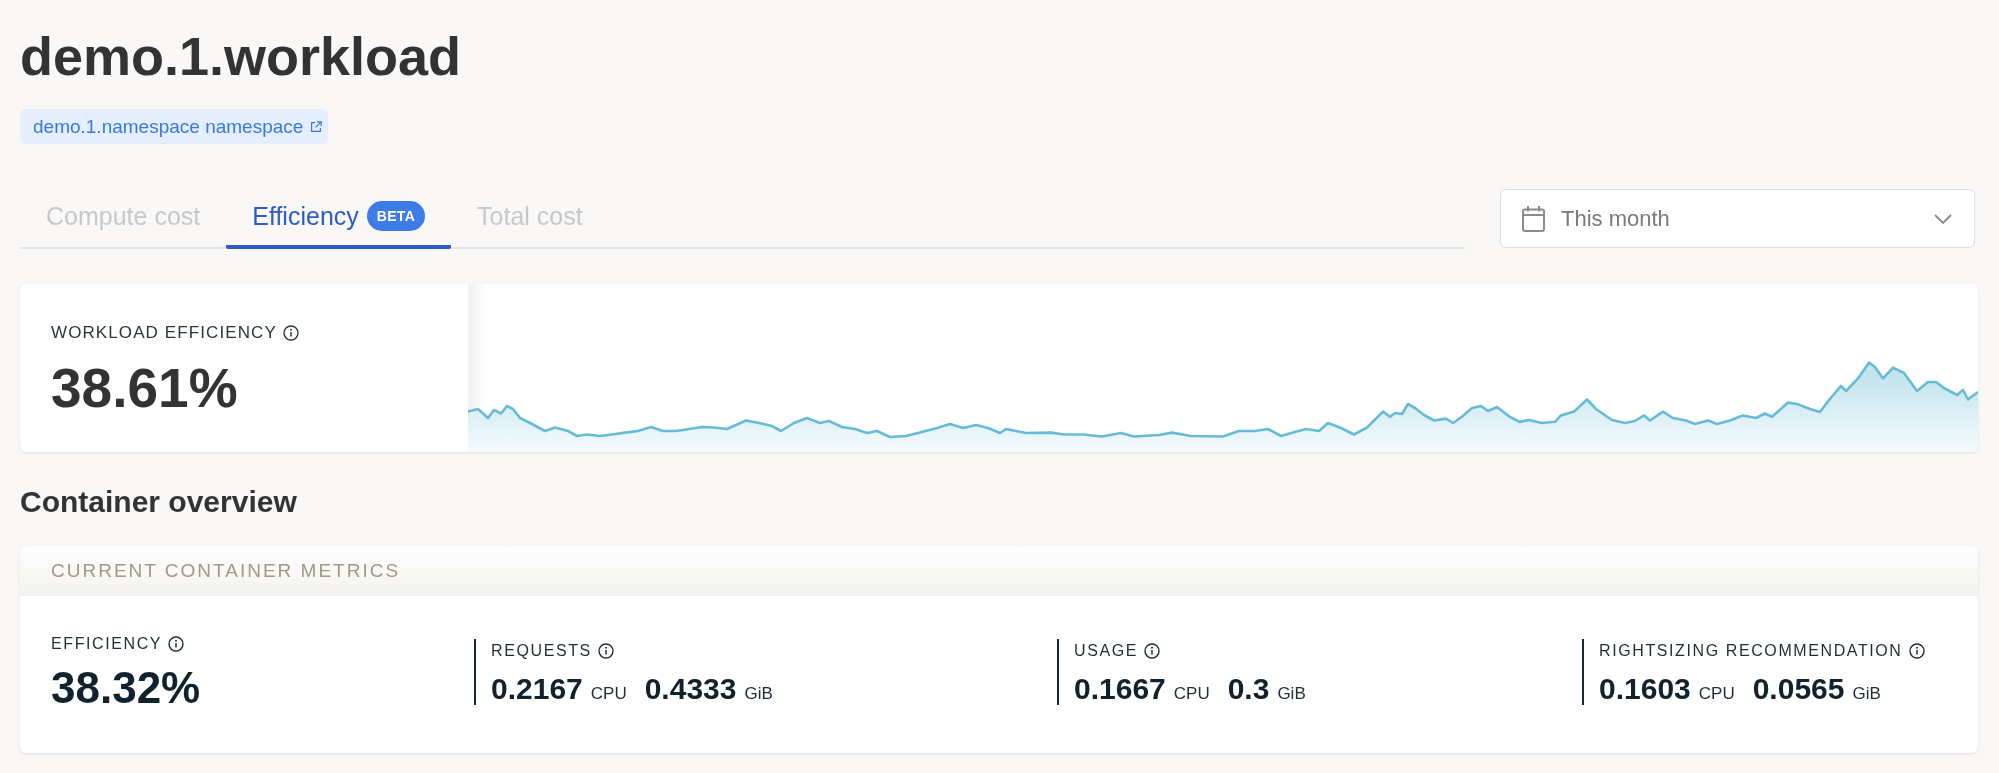 The width and height of the screenshot is (1999, 773). Describe the element at coordinates (1943, 218) in the screenshot. I see `chevron-down-icon` at that location.